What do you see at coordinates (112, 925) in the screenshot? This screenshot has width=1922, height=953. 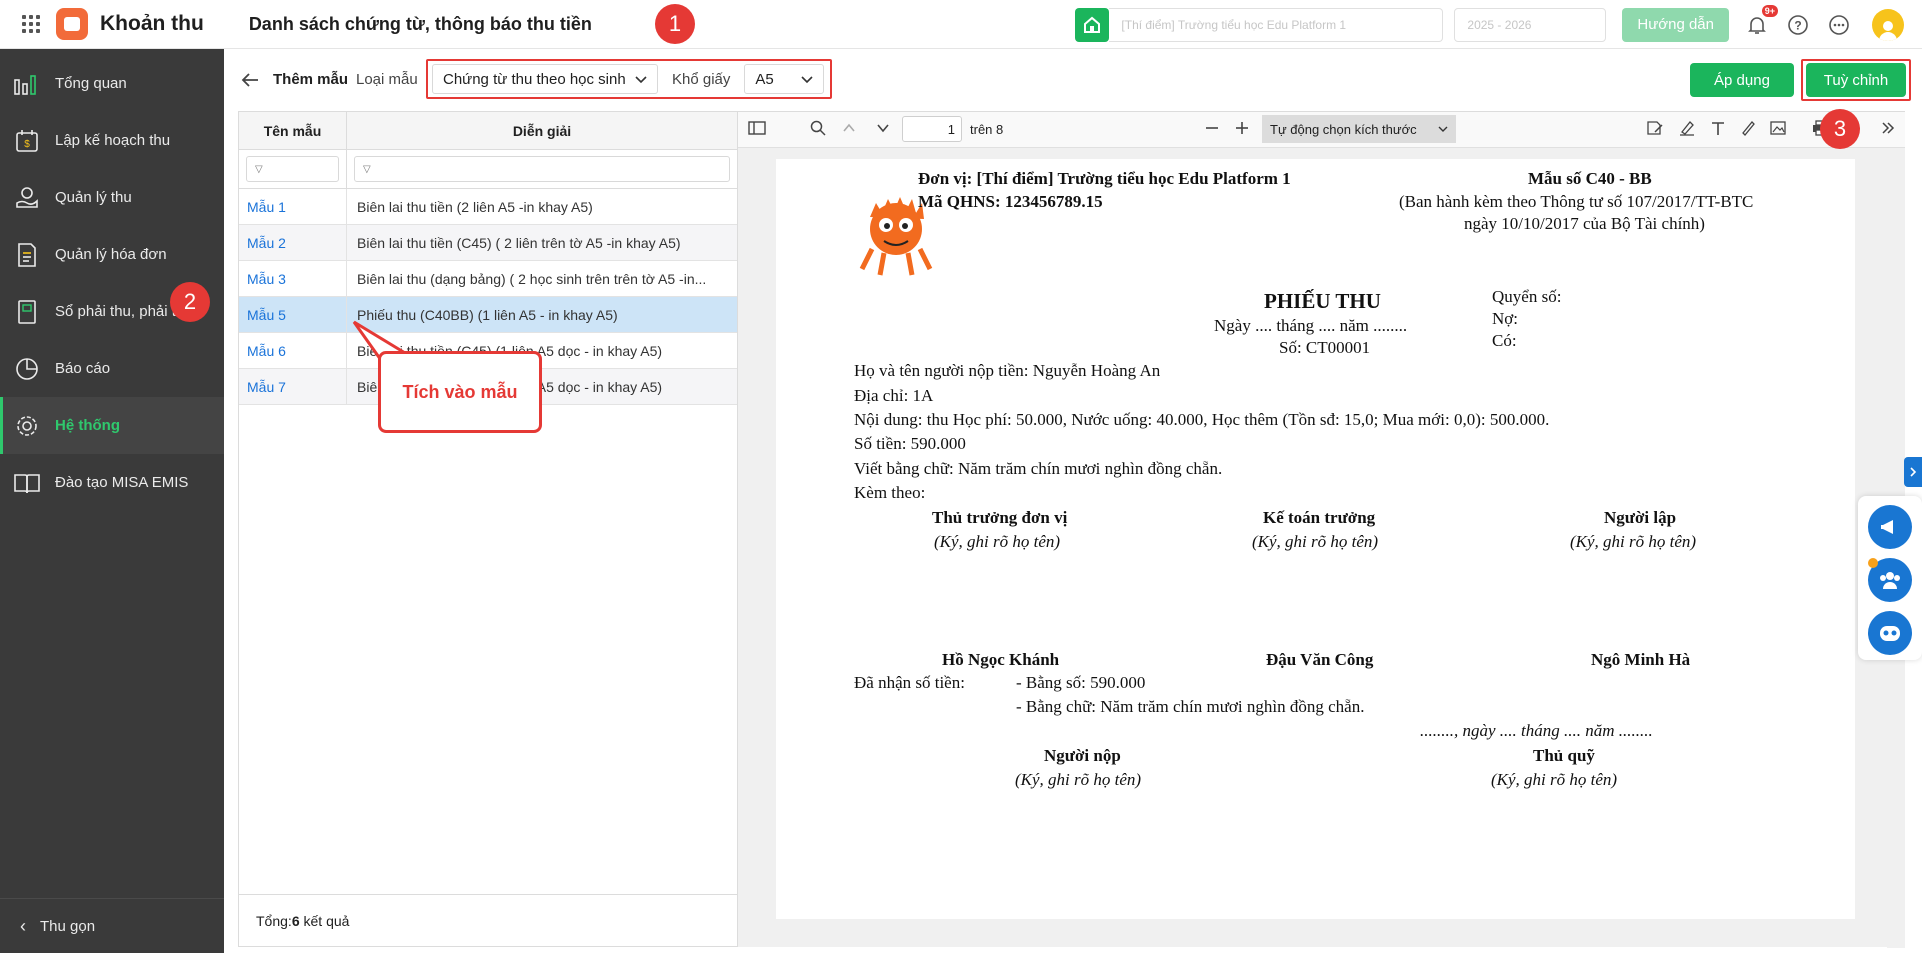 I see `collapse-button: ‹ Thu gọn` at bounding box center [112, 925].